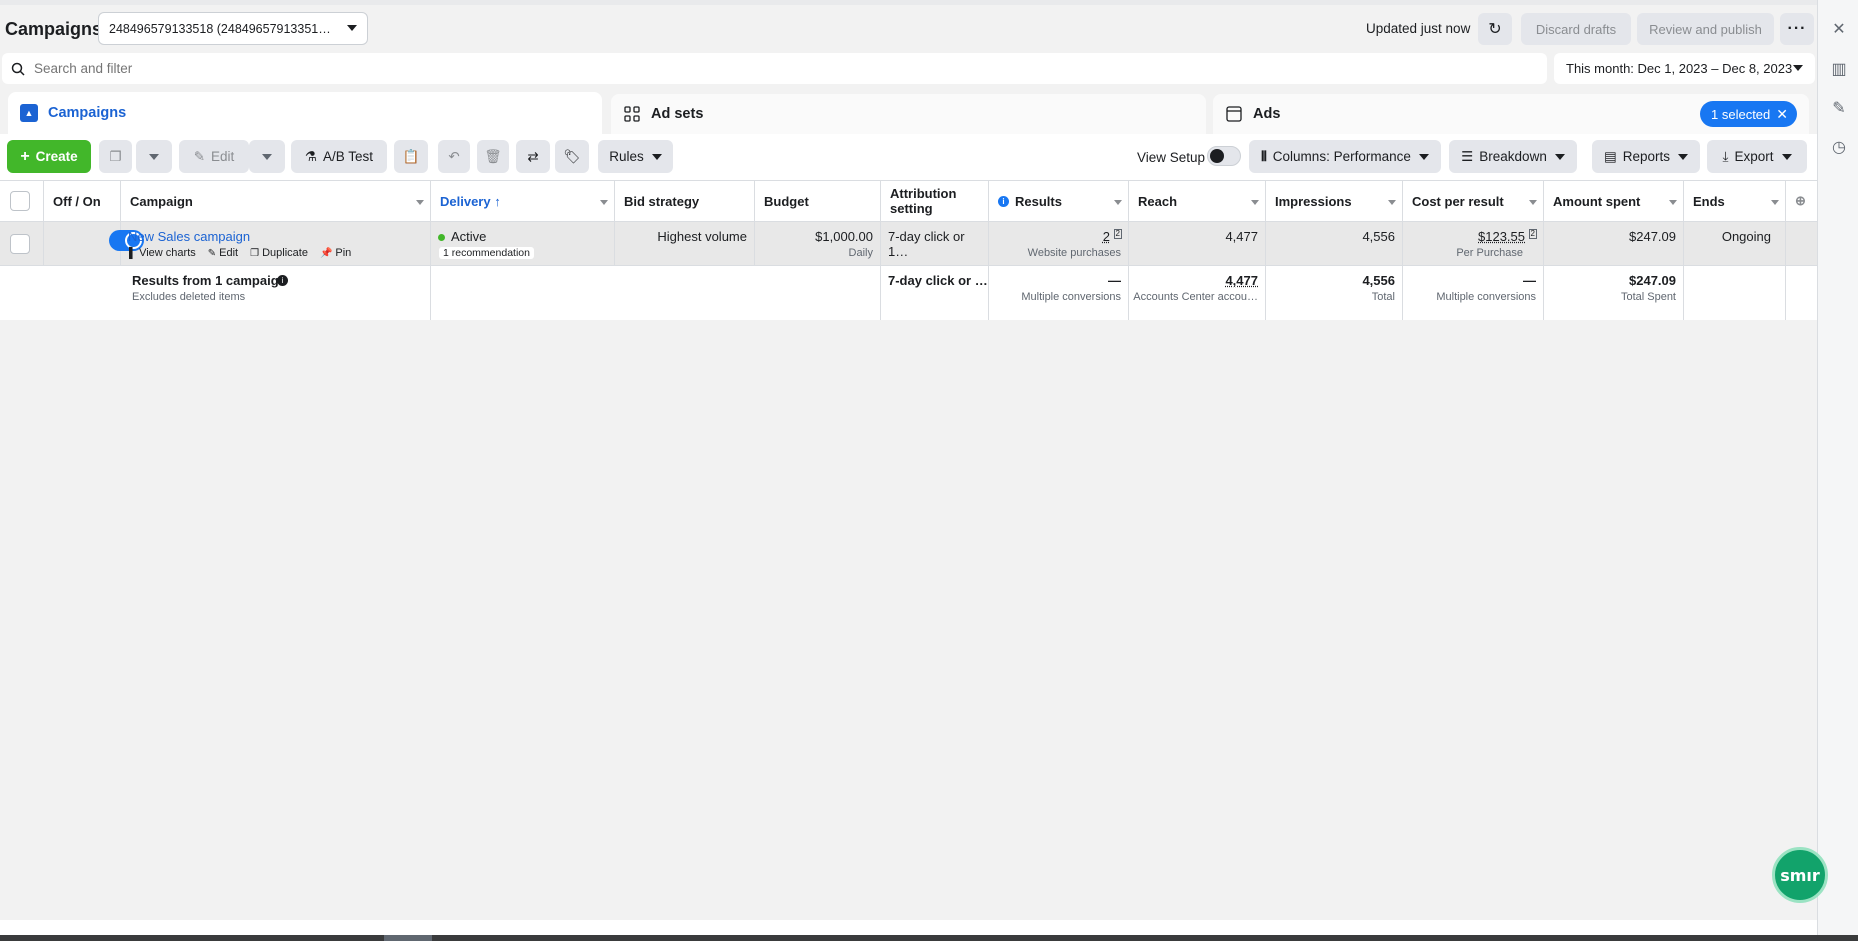 The image size is (1858, 941). What do you see at coordinates (56, 156) in the screenshot?
I see `create-label: Create` at bounding box center [56, 156].